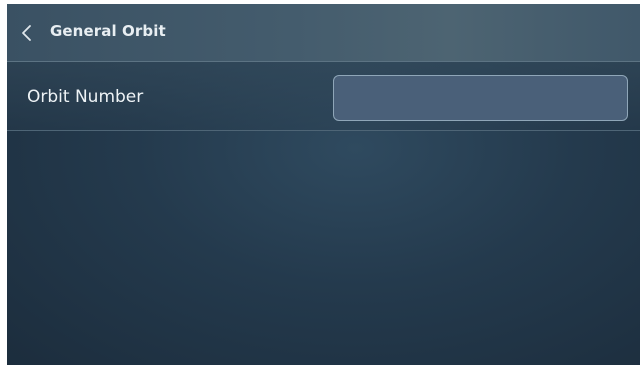 The width and height of the screenshot is (640, 365). What do you see at coordinates (85, 97) in the screenshot?
I see `orbit-number-label: Orbit Number` at bounding box center [85, 97].